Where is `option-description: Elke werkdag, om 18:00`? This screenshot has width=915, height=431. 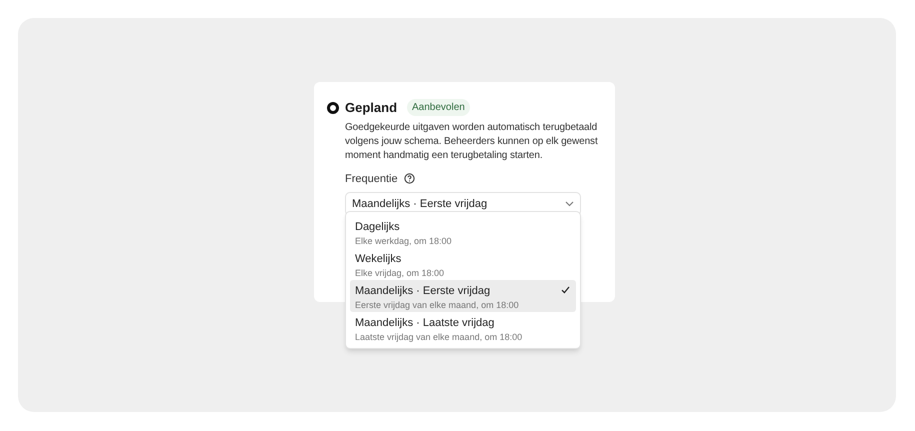 option-description: Elke werkdag, om 18:00 is located at coordinates (404, 241).